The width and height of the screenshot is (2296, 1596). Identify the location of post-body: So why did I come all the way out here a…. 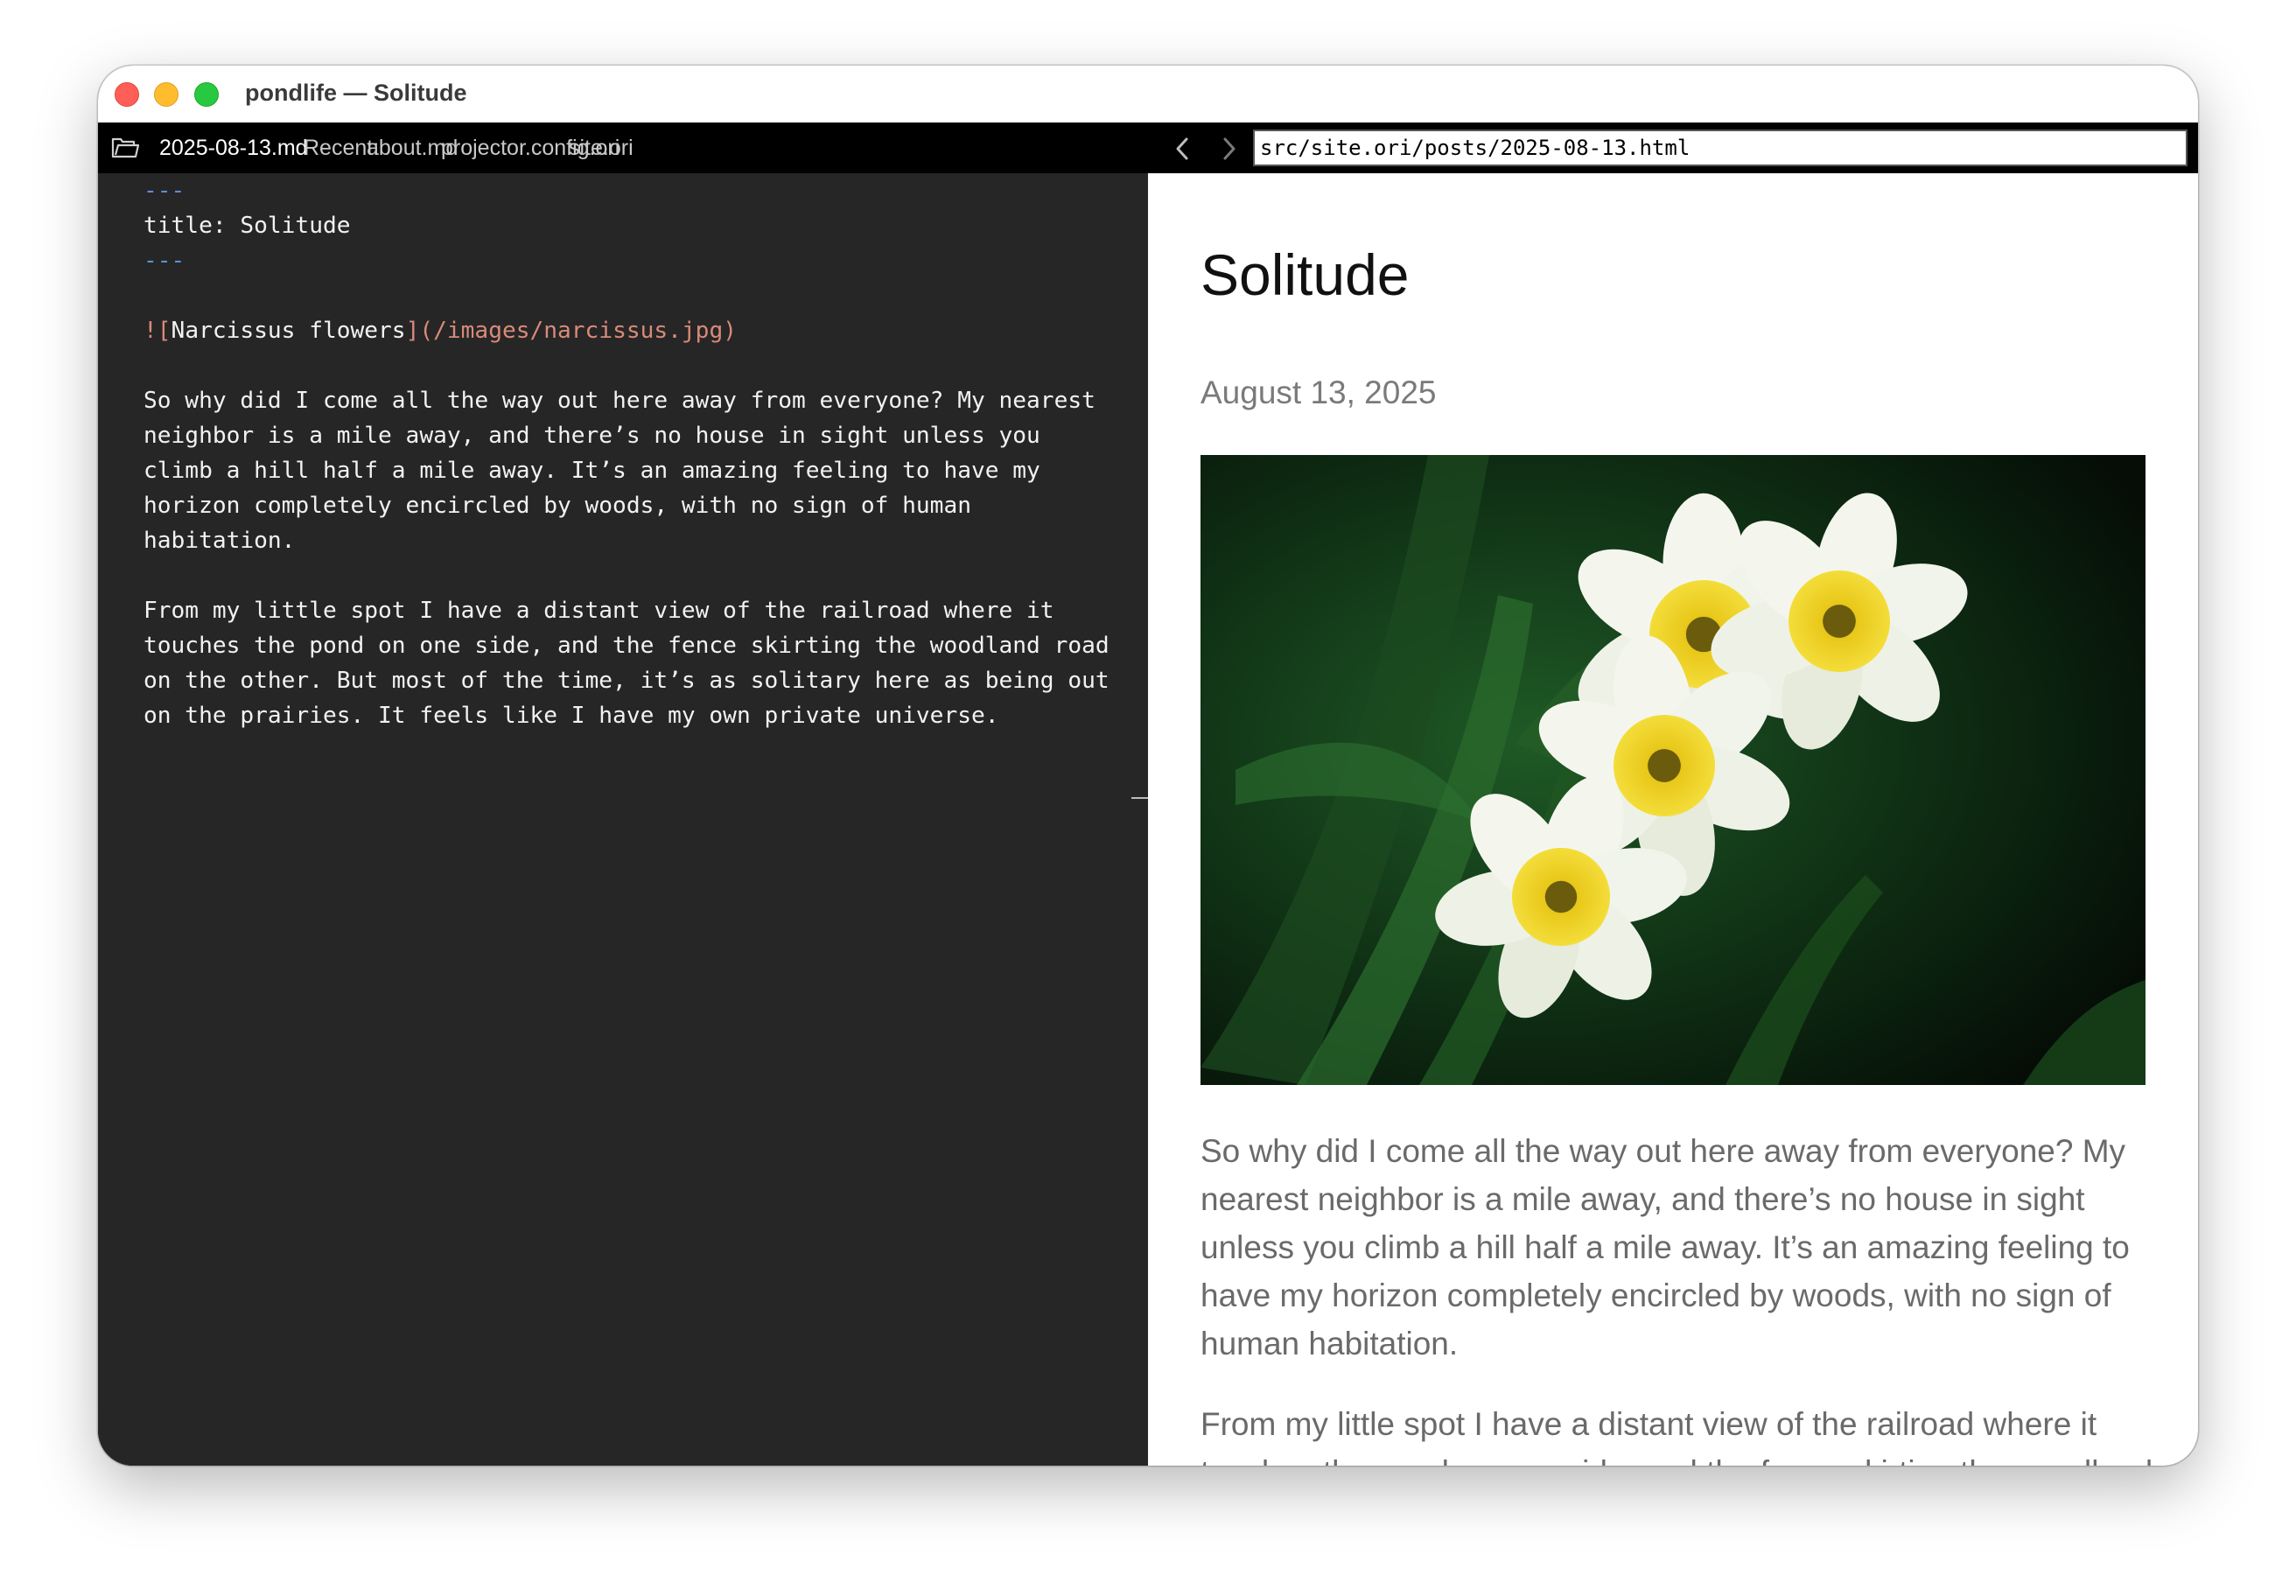
(1677, 1296).